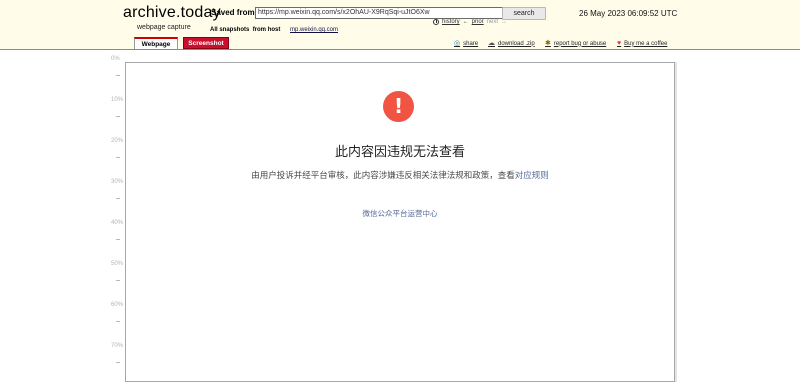  I want to click on globe-icon: ◎, so click(457, 43).